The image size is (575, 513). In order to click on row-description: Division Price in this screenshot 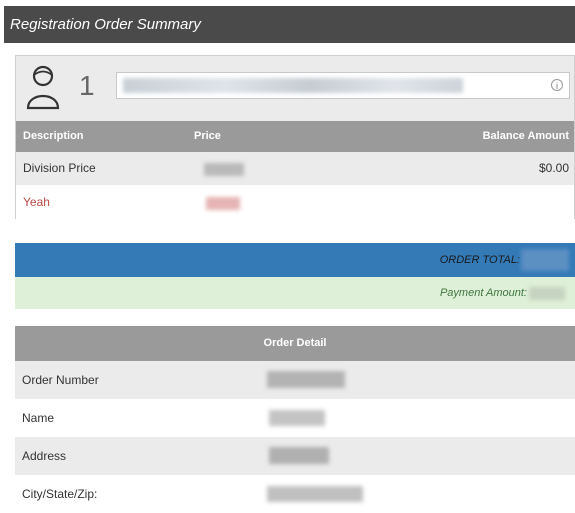, I will do `click(59, 168)`.